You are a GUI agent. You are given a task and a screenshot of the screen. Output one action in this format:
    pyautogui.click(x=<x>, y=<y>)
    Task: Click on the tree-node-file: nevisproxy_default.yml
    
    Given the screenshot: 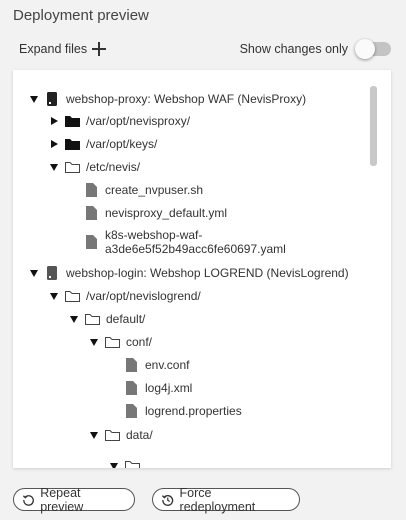 What is the action you would take?
    pyautogui.click(x=155, y=213)
    